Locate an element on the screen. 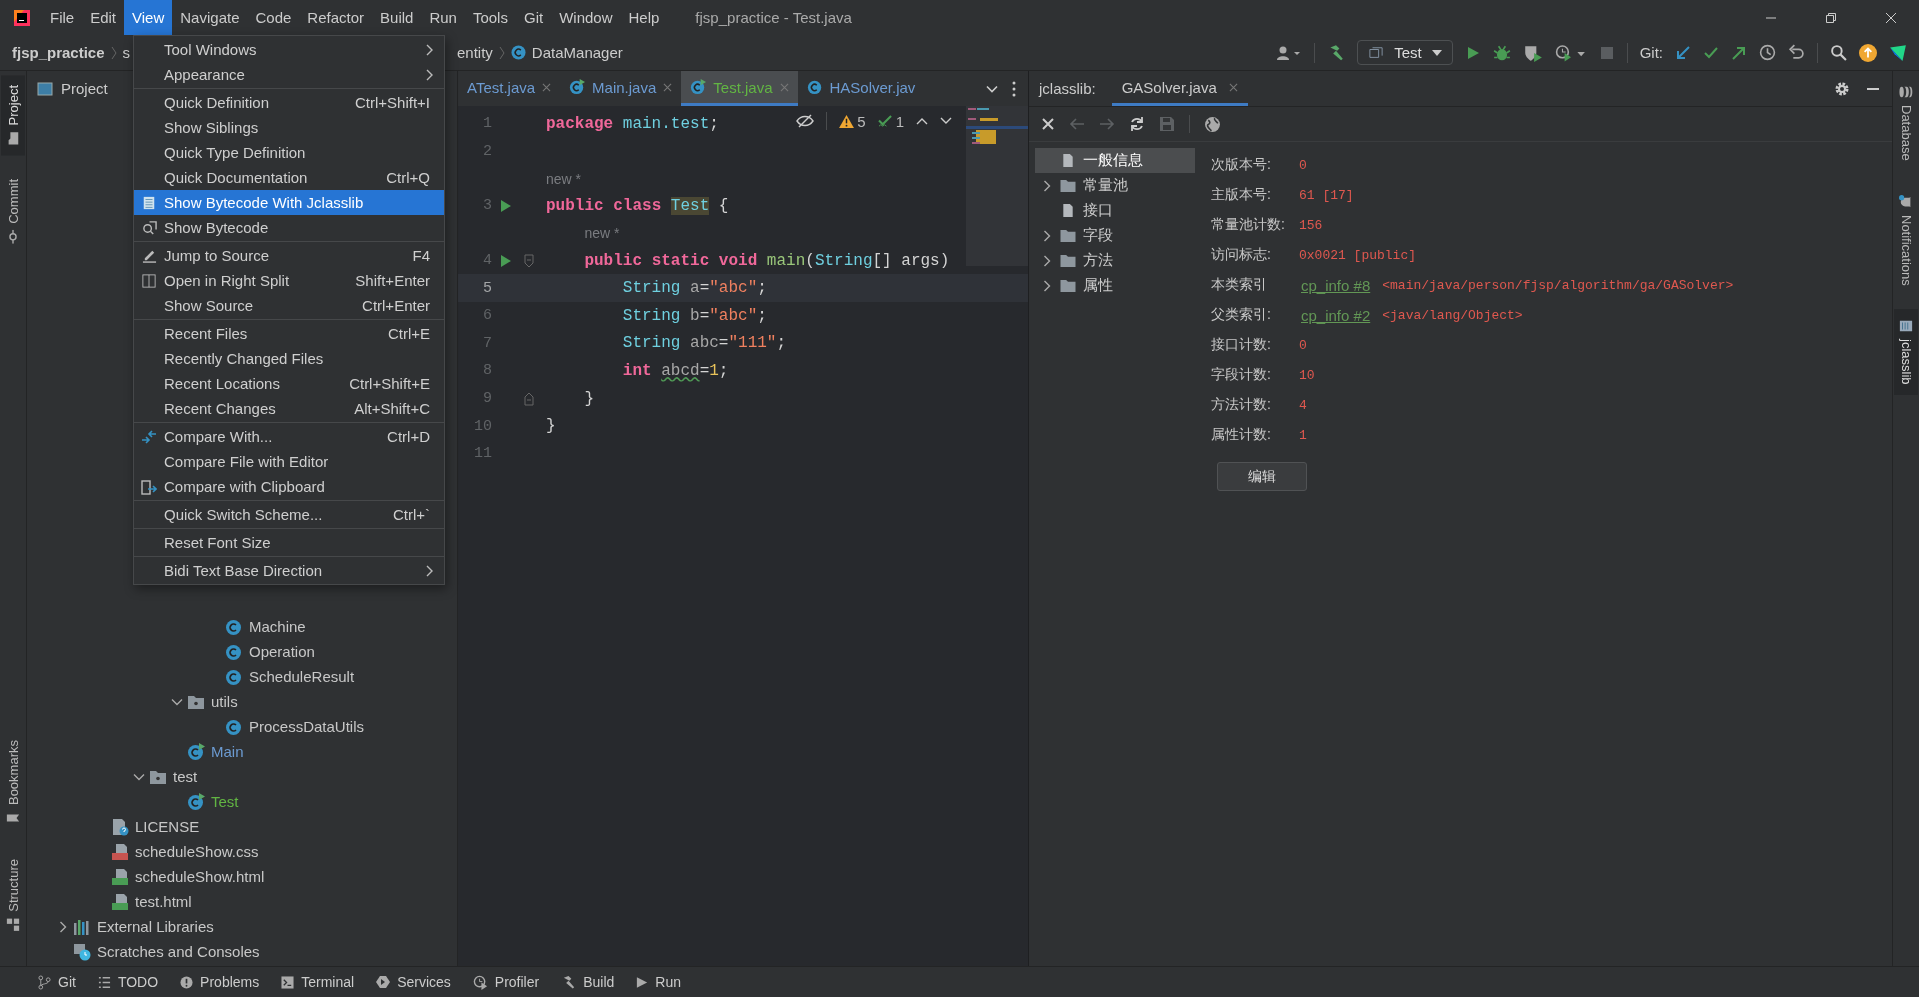 The height and width of the screenshot is (997, 1919). tree-item: 一般信息 is located at coordinates (1115, 160).